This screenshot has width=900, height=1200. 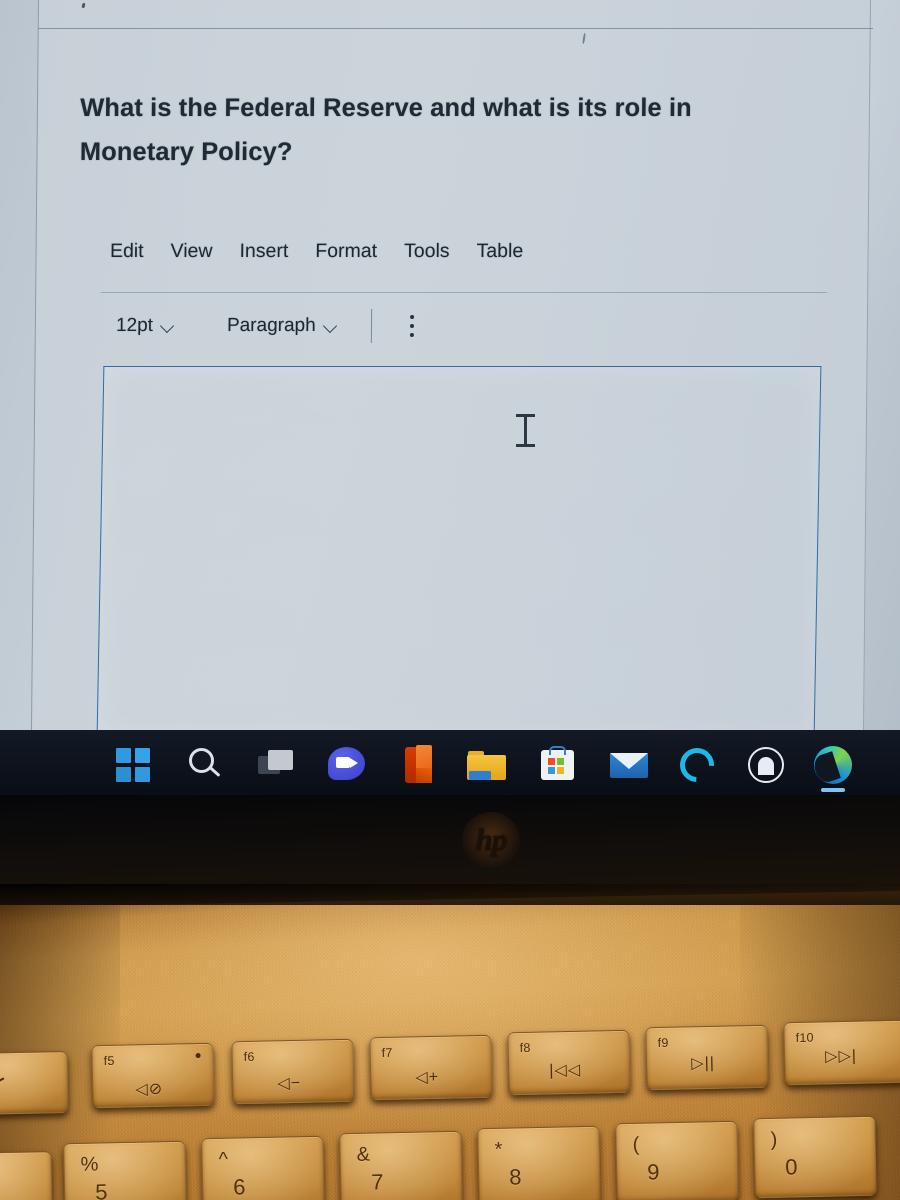 What do you see at coordinates (293, 1071) in the screenshot?
I see `key-f6-volume-down: f6 ◁−` at bounding box center [293, 1071].